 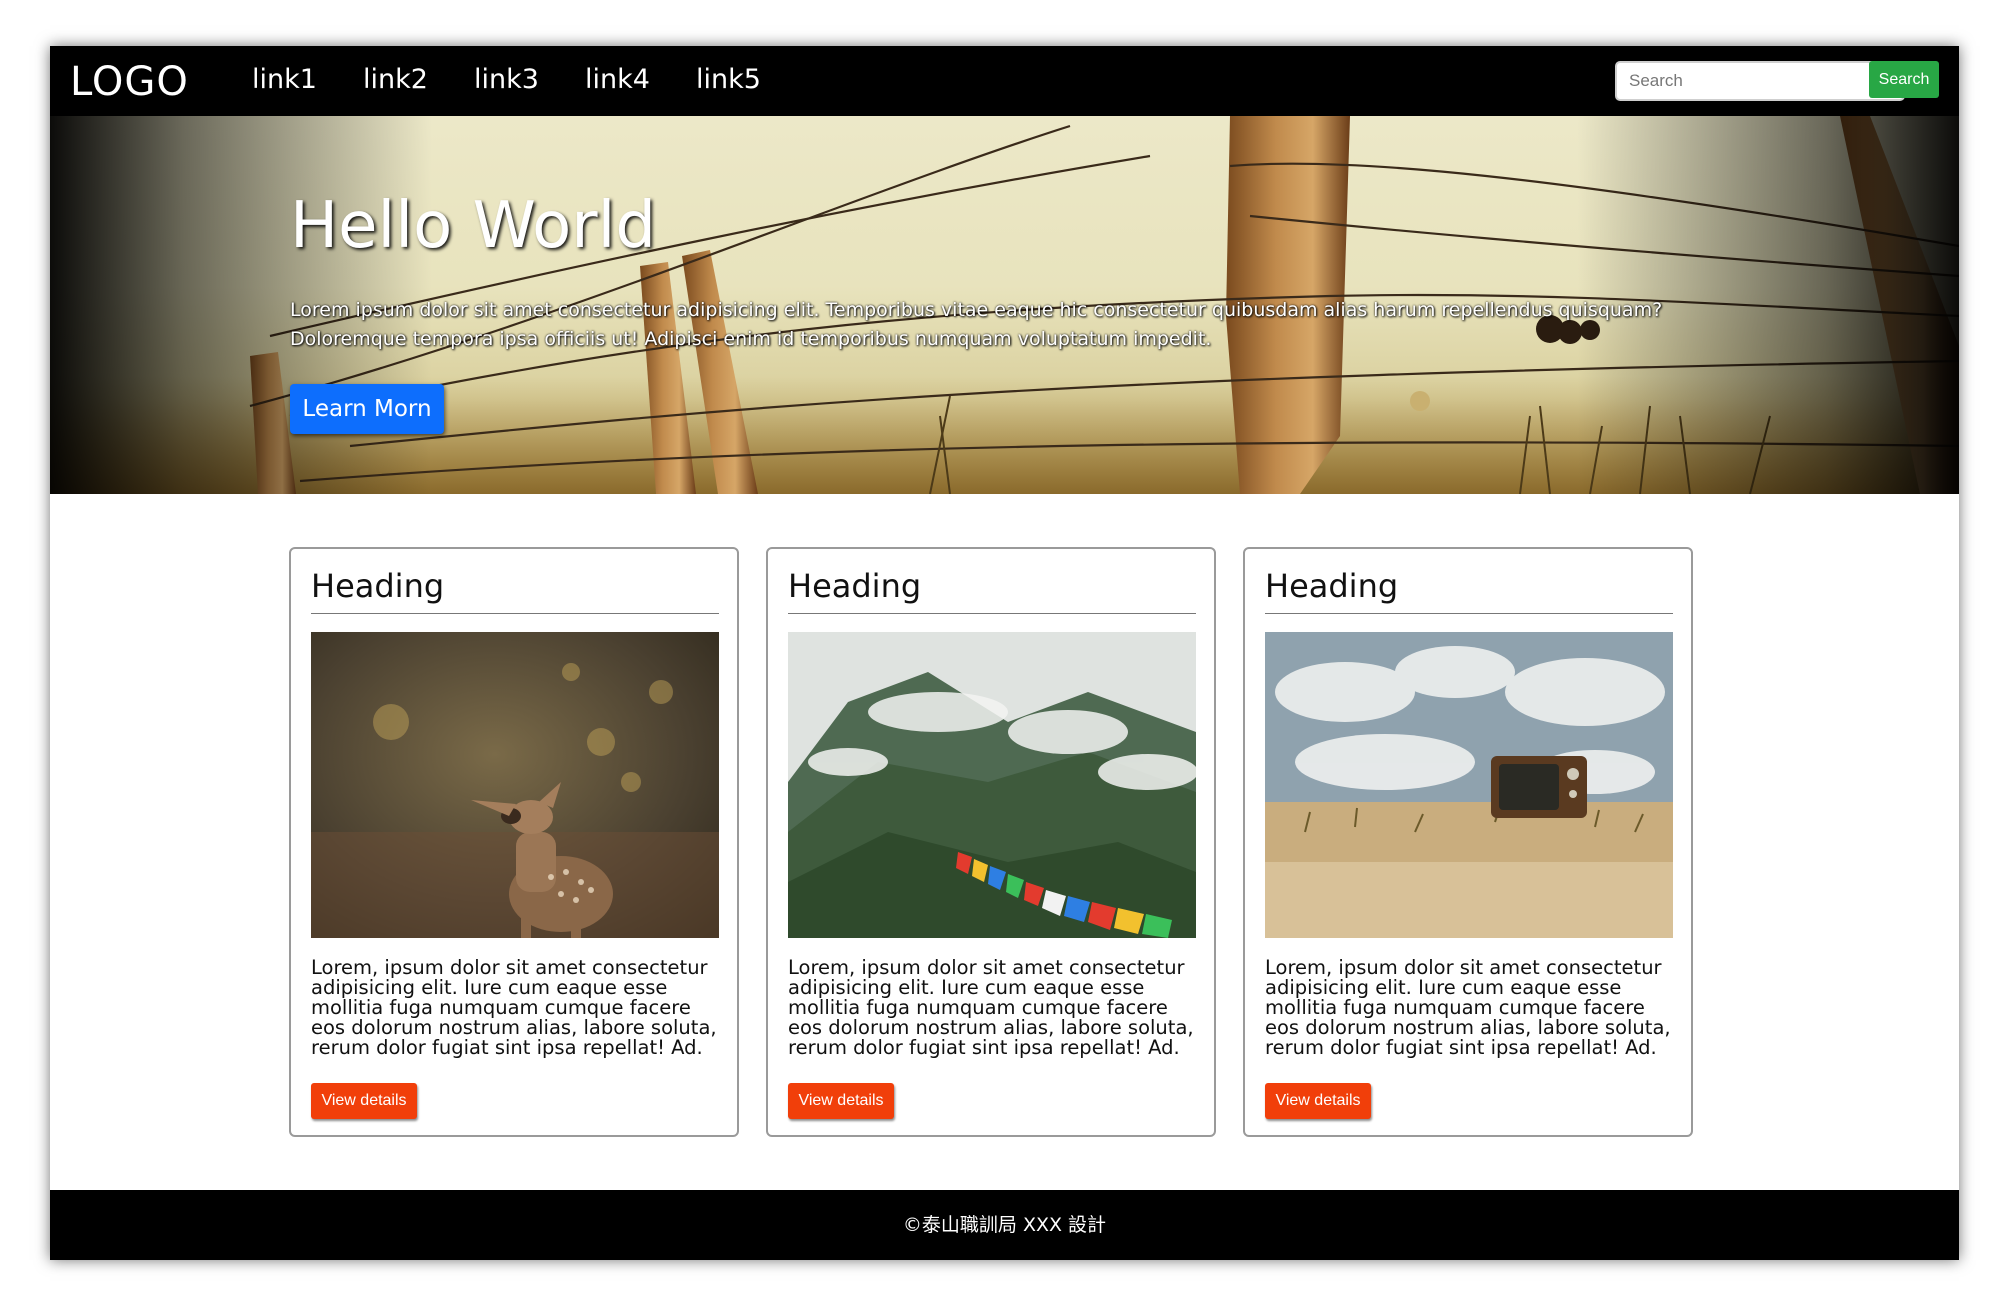 I want to click on search-button: Search, so click(x=1904, y=79).